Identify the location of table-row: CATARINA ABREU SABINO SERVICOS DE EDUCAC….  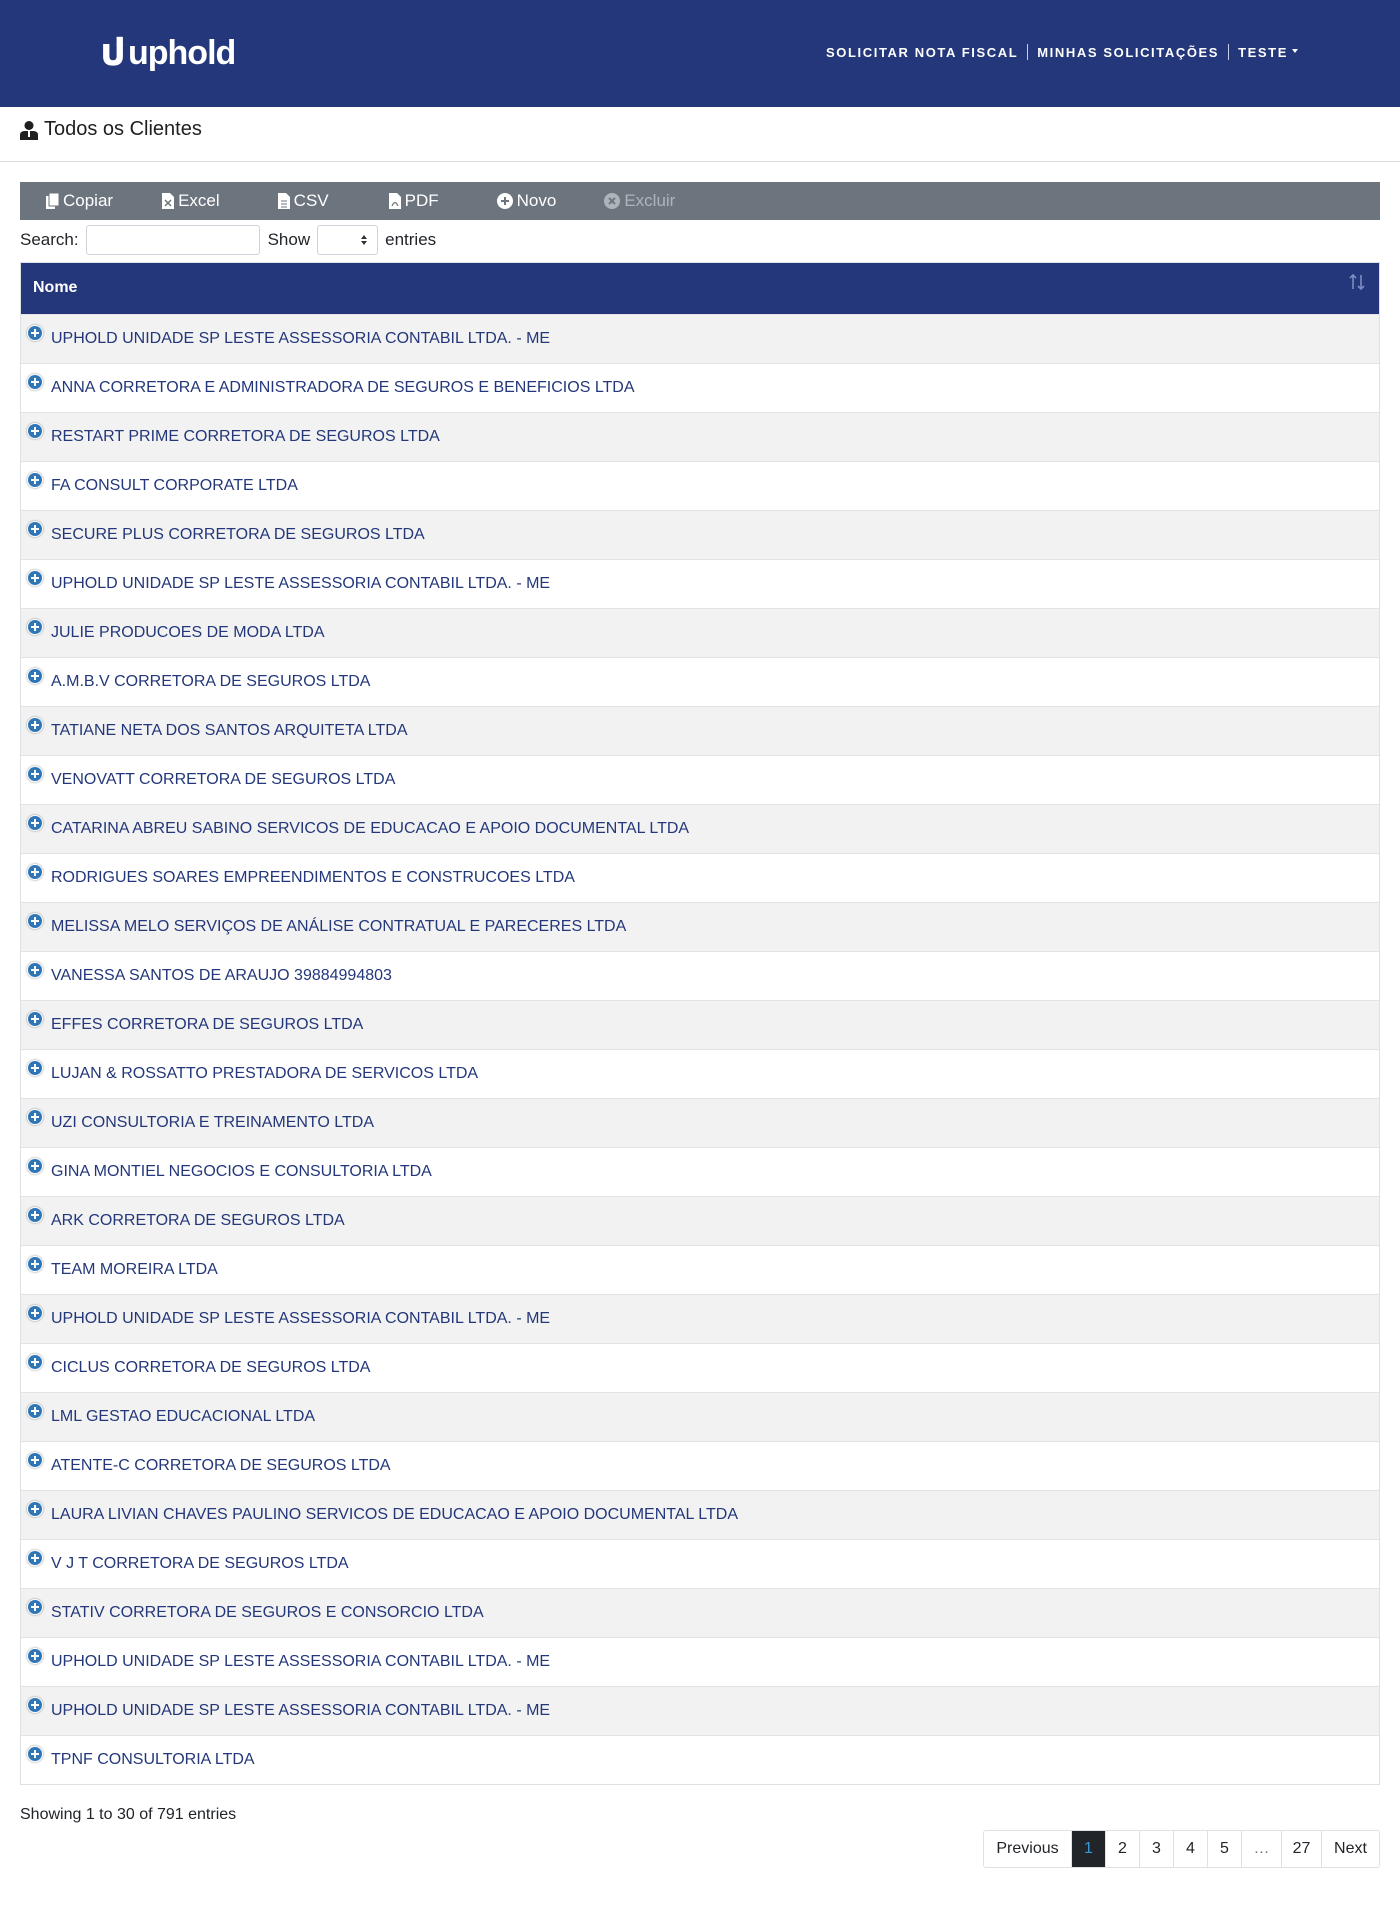
(700, 828).